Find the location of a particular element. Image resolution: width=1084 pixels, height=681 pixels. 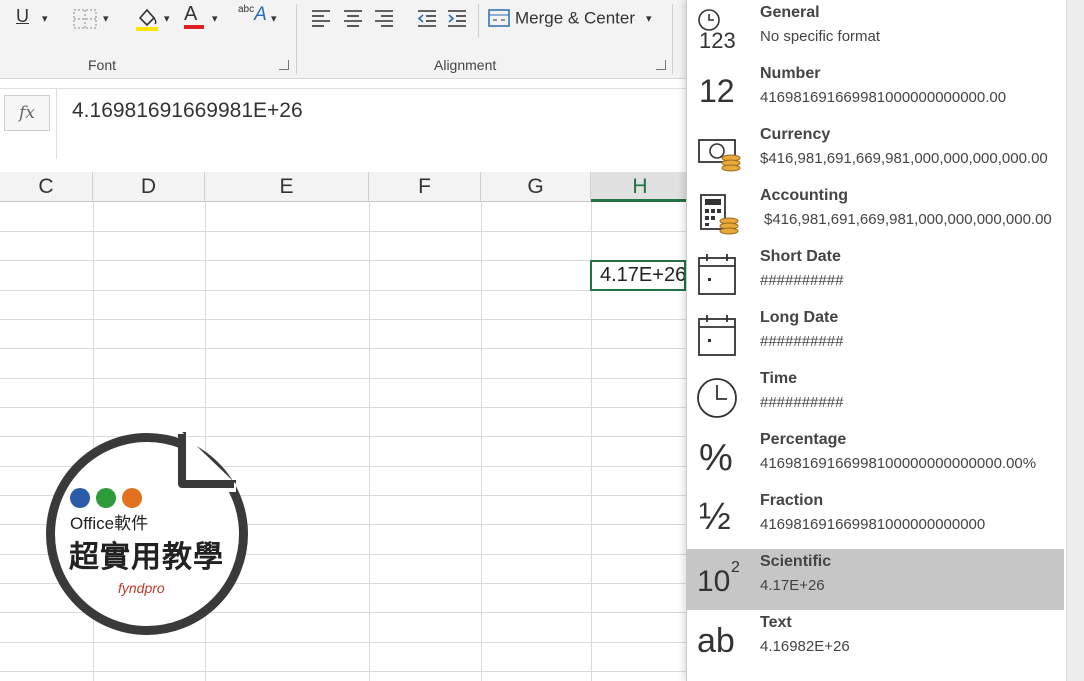

underline-button: U is located at coordinates (22, 16).